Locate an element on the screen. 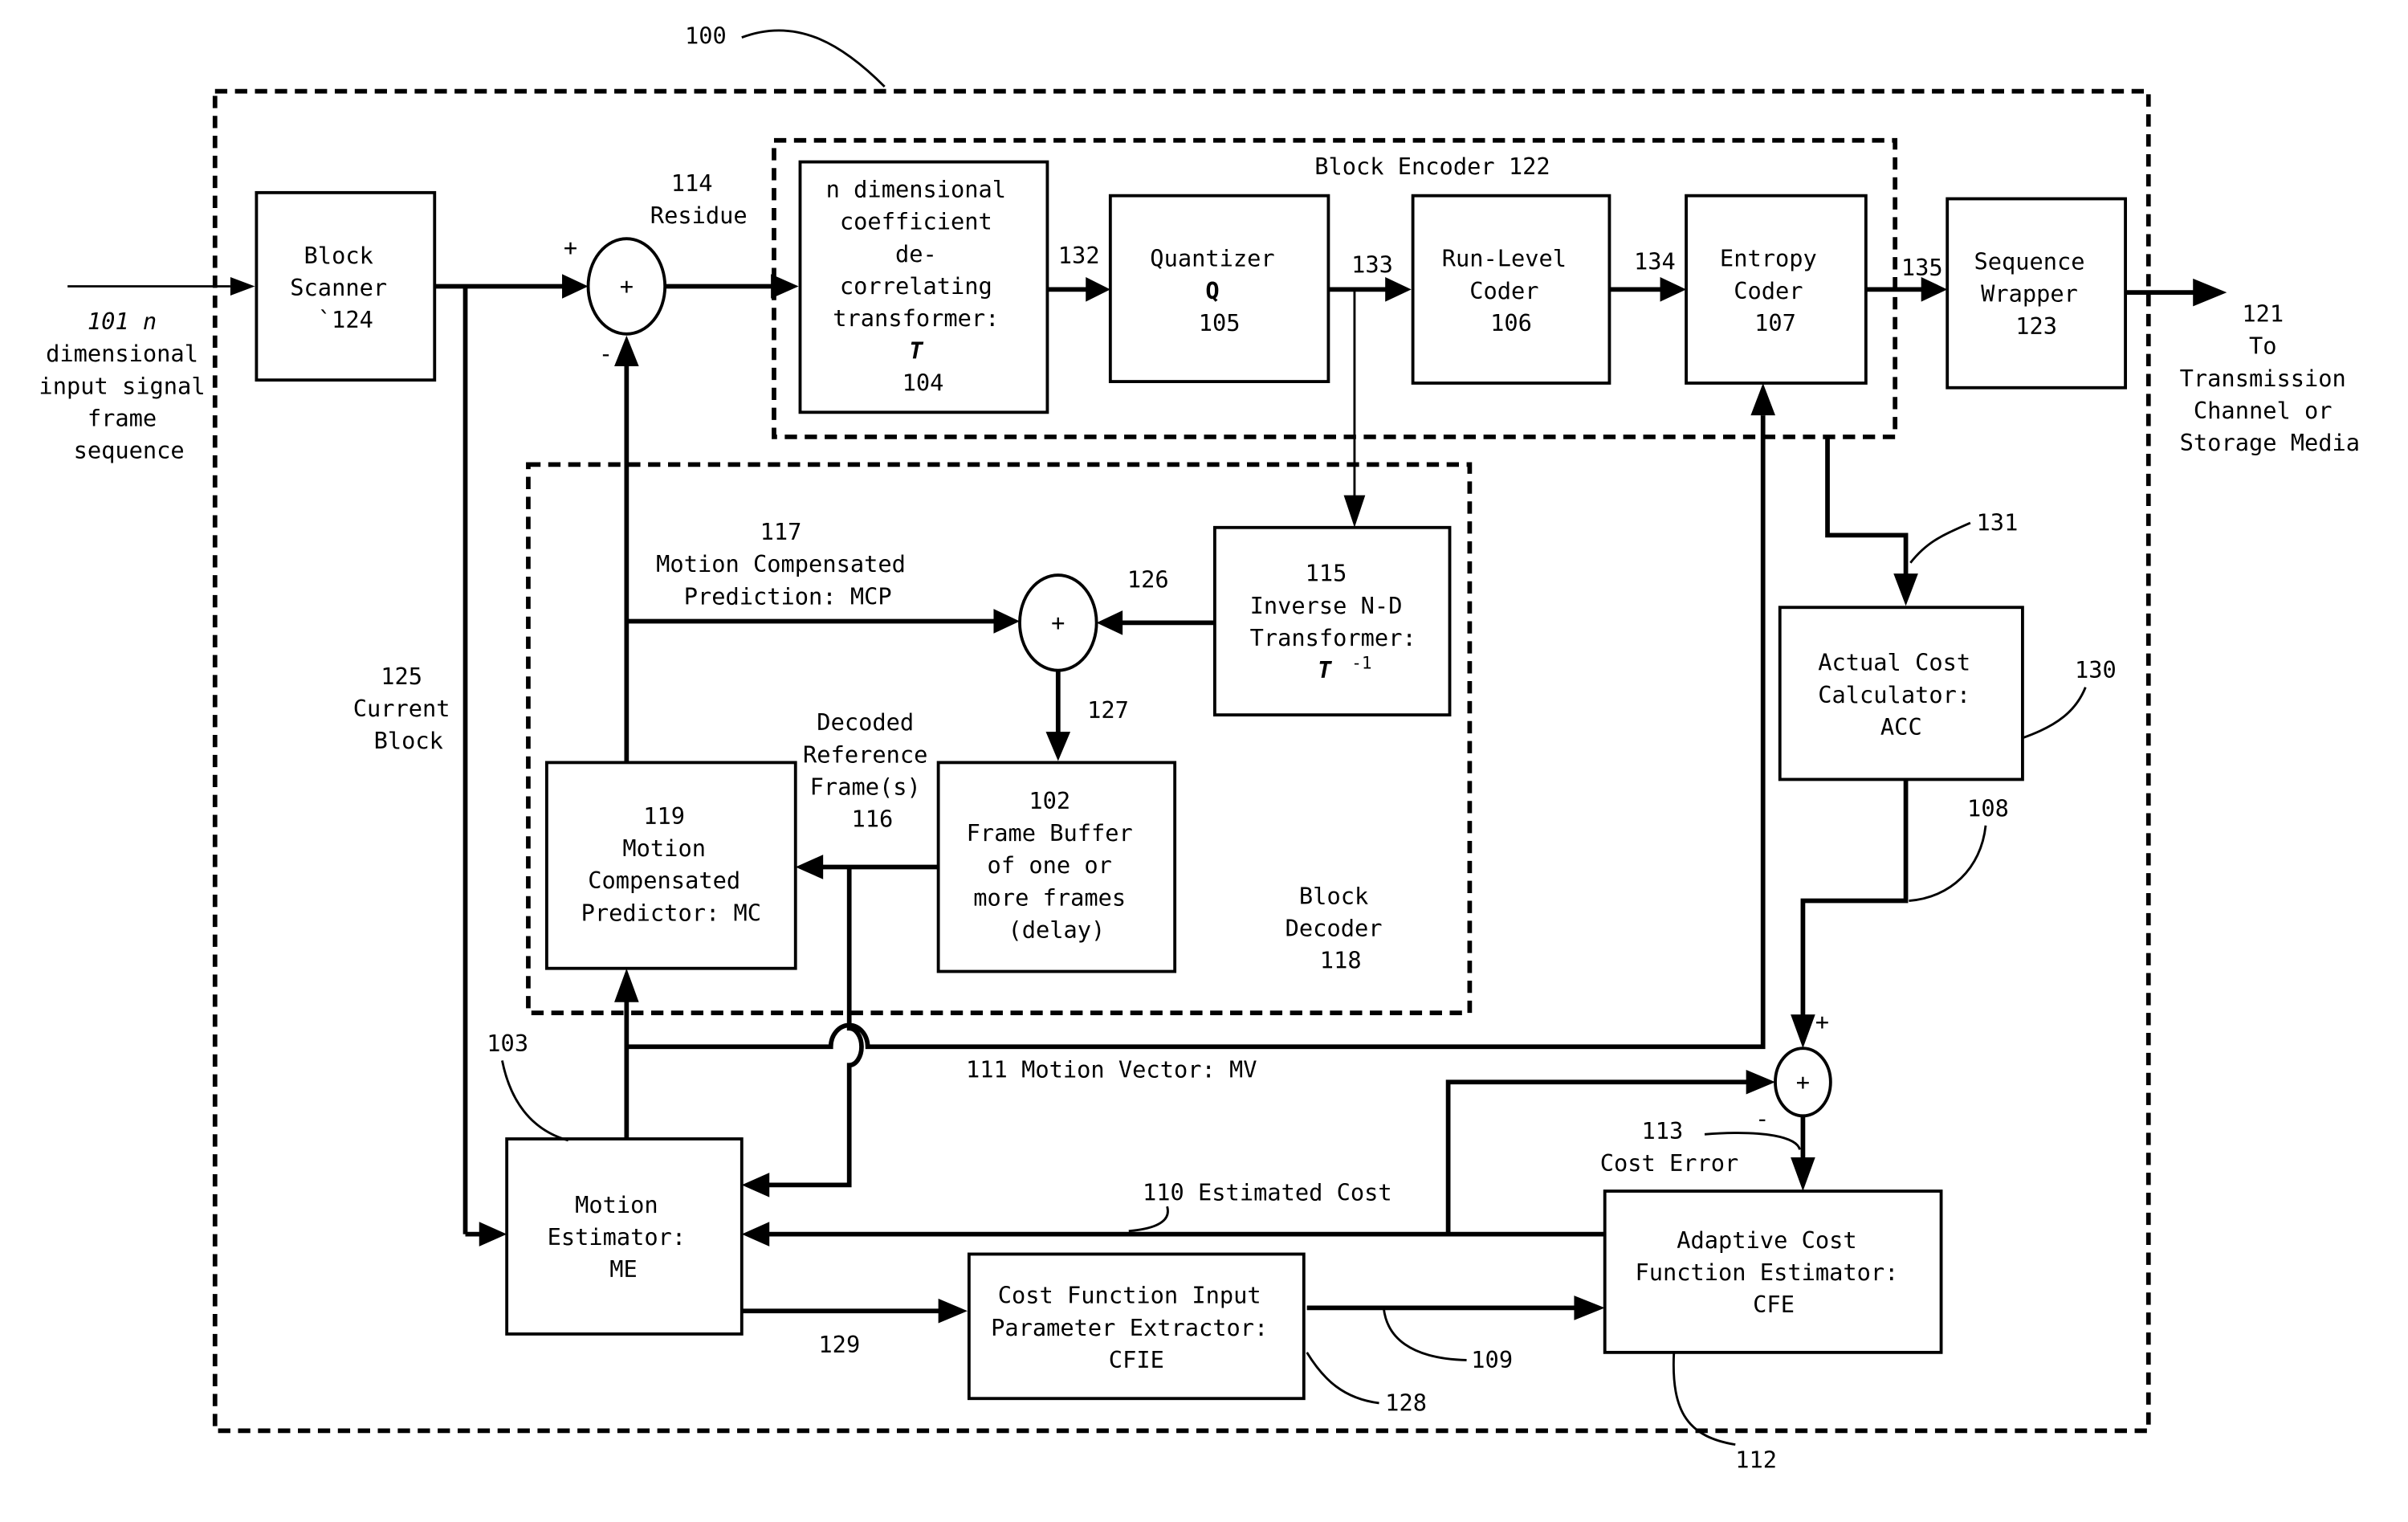  entropy-coder-block: Entropy Coder 107 is located at coordinates (1776, 289).